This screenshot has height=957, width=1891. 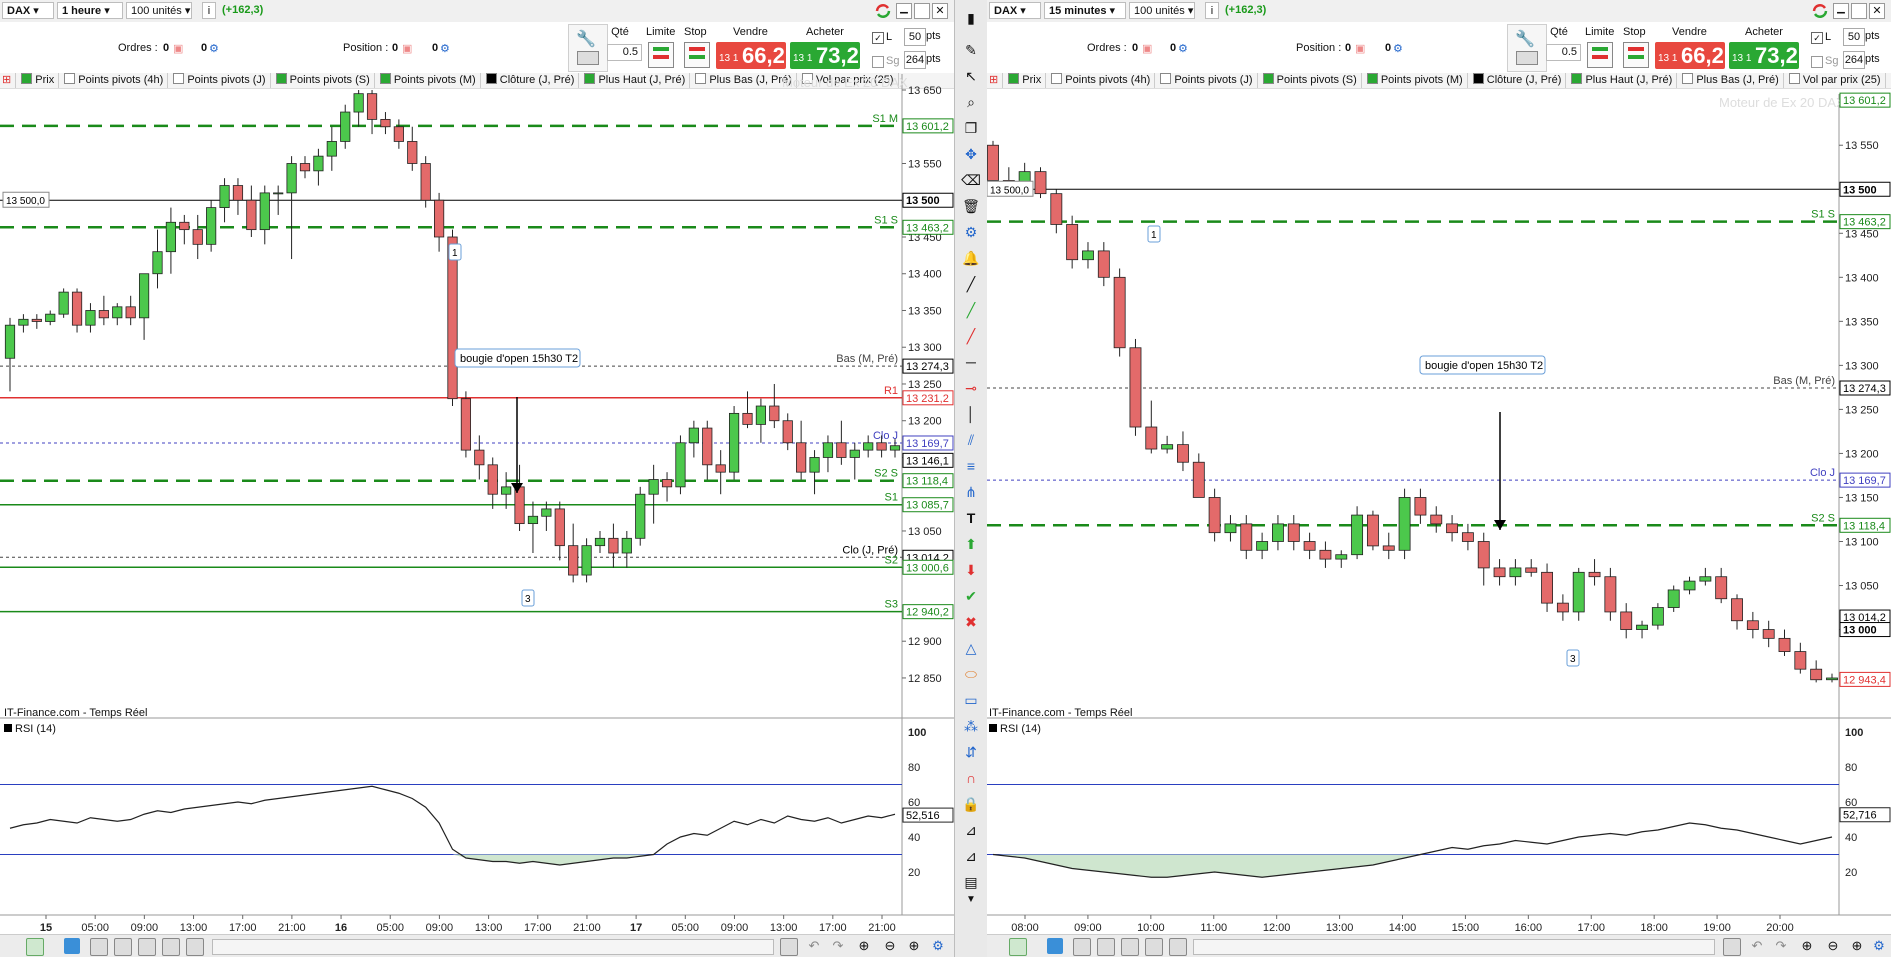 What do you see at coordinates (971, 570) in the screenshot?
I see `arrow-down-icon: ⬇` at bounding box center [971, 570].